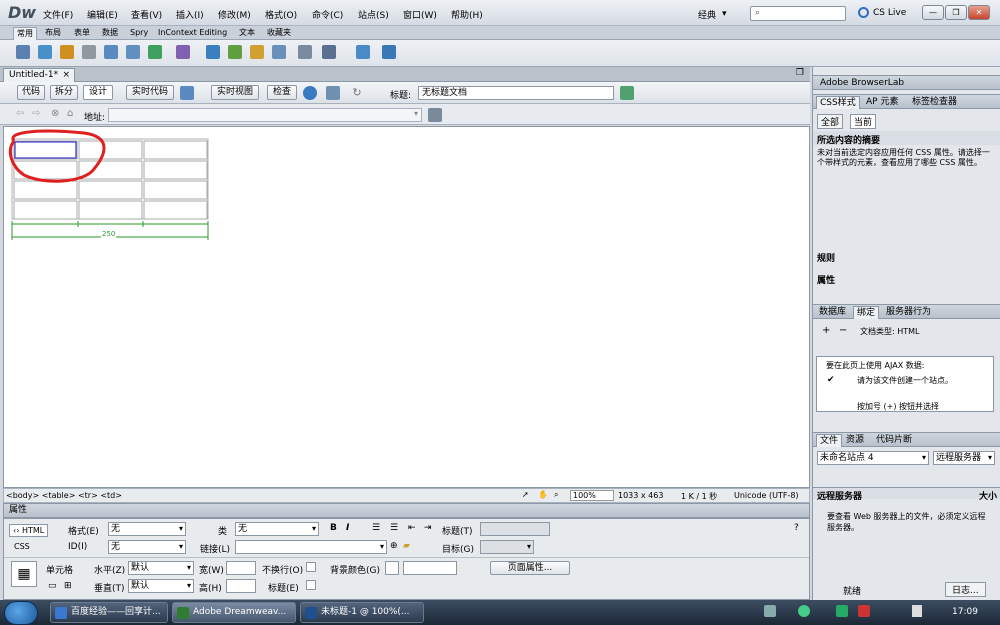 The width and height of the screenshot is (1000, 625). What do you see at coordinates (67, 52) in the screenshot?
I see `named-anchor-icon` at bounding box center [67, 52].